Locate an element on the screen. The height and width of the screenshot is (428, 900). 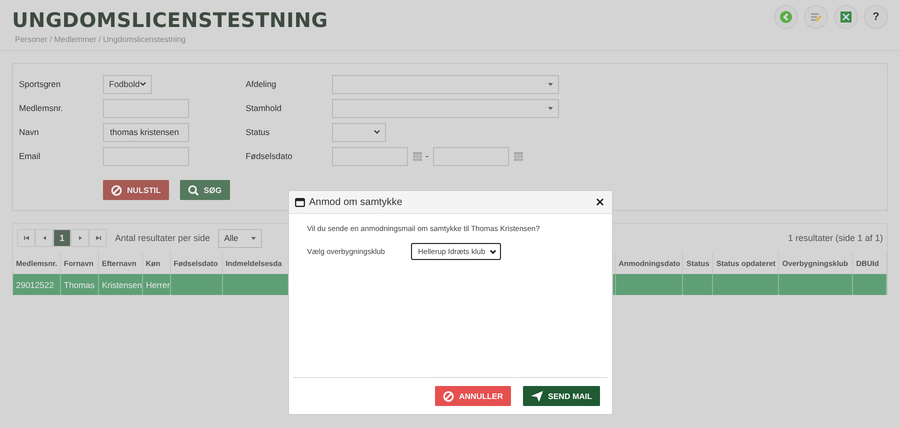
close-button is located at coordinates (600, 202).